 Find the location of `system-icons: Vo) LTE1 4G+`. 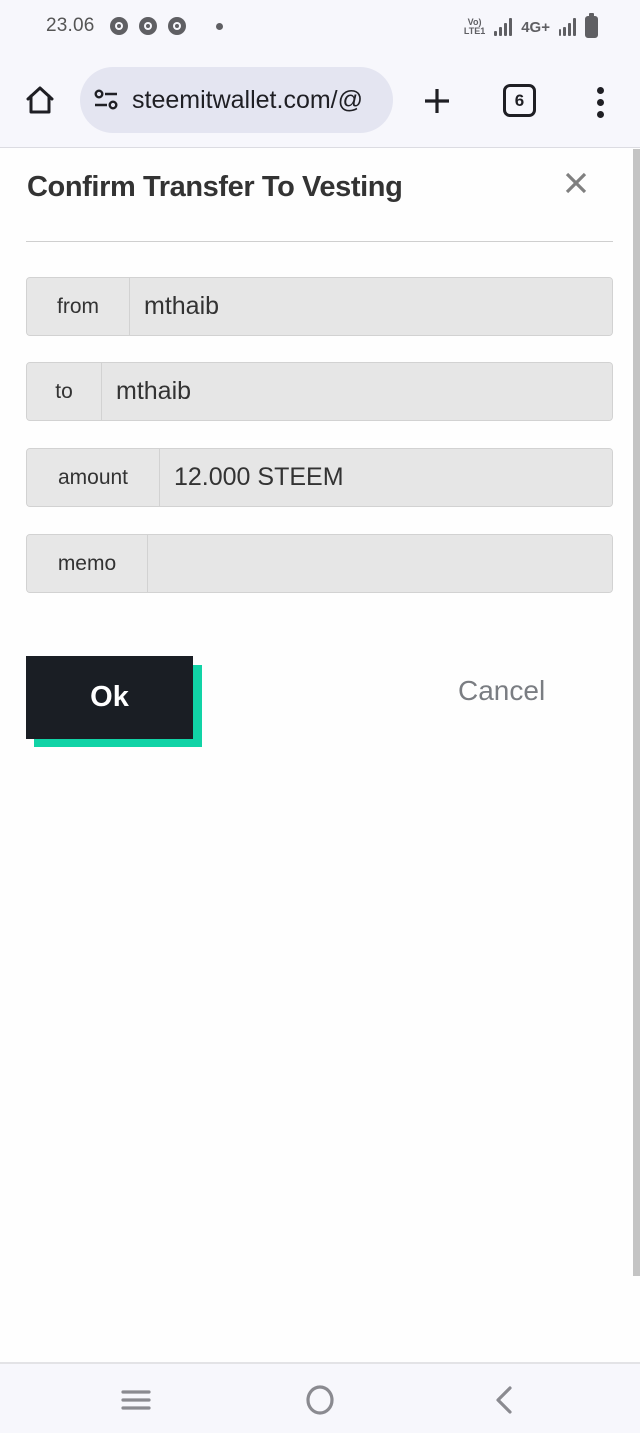

system-icons: Vo) LTE1 4G+ is located at coordinates (531, 26).